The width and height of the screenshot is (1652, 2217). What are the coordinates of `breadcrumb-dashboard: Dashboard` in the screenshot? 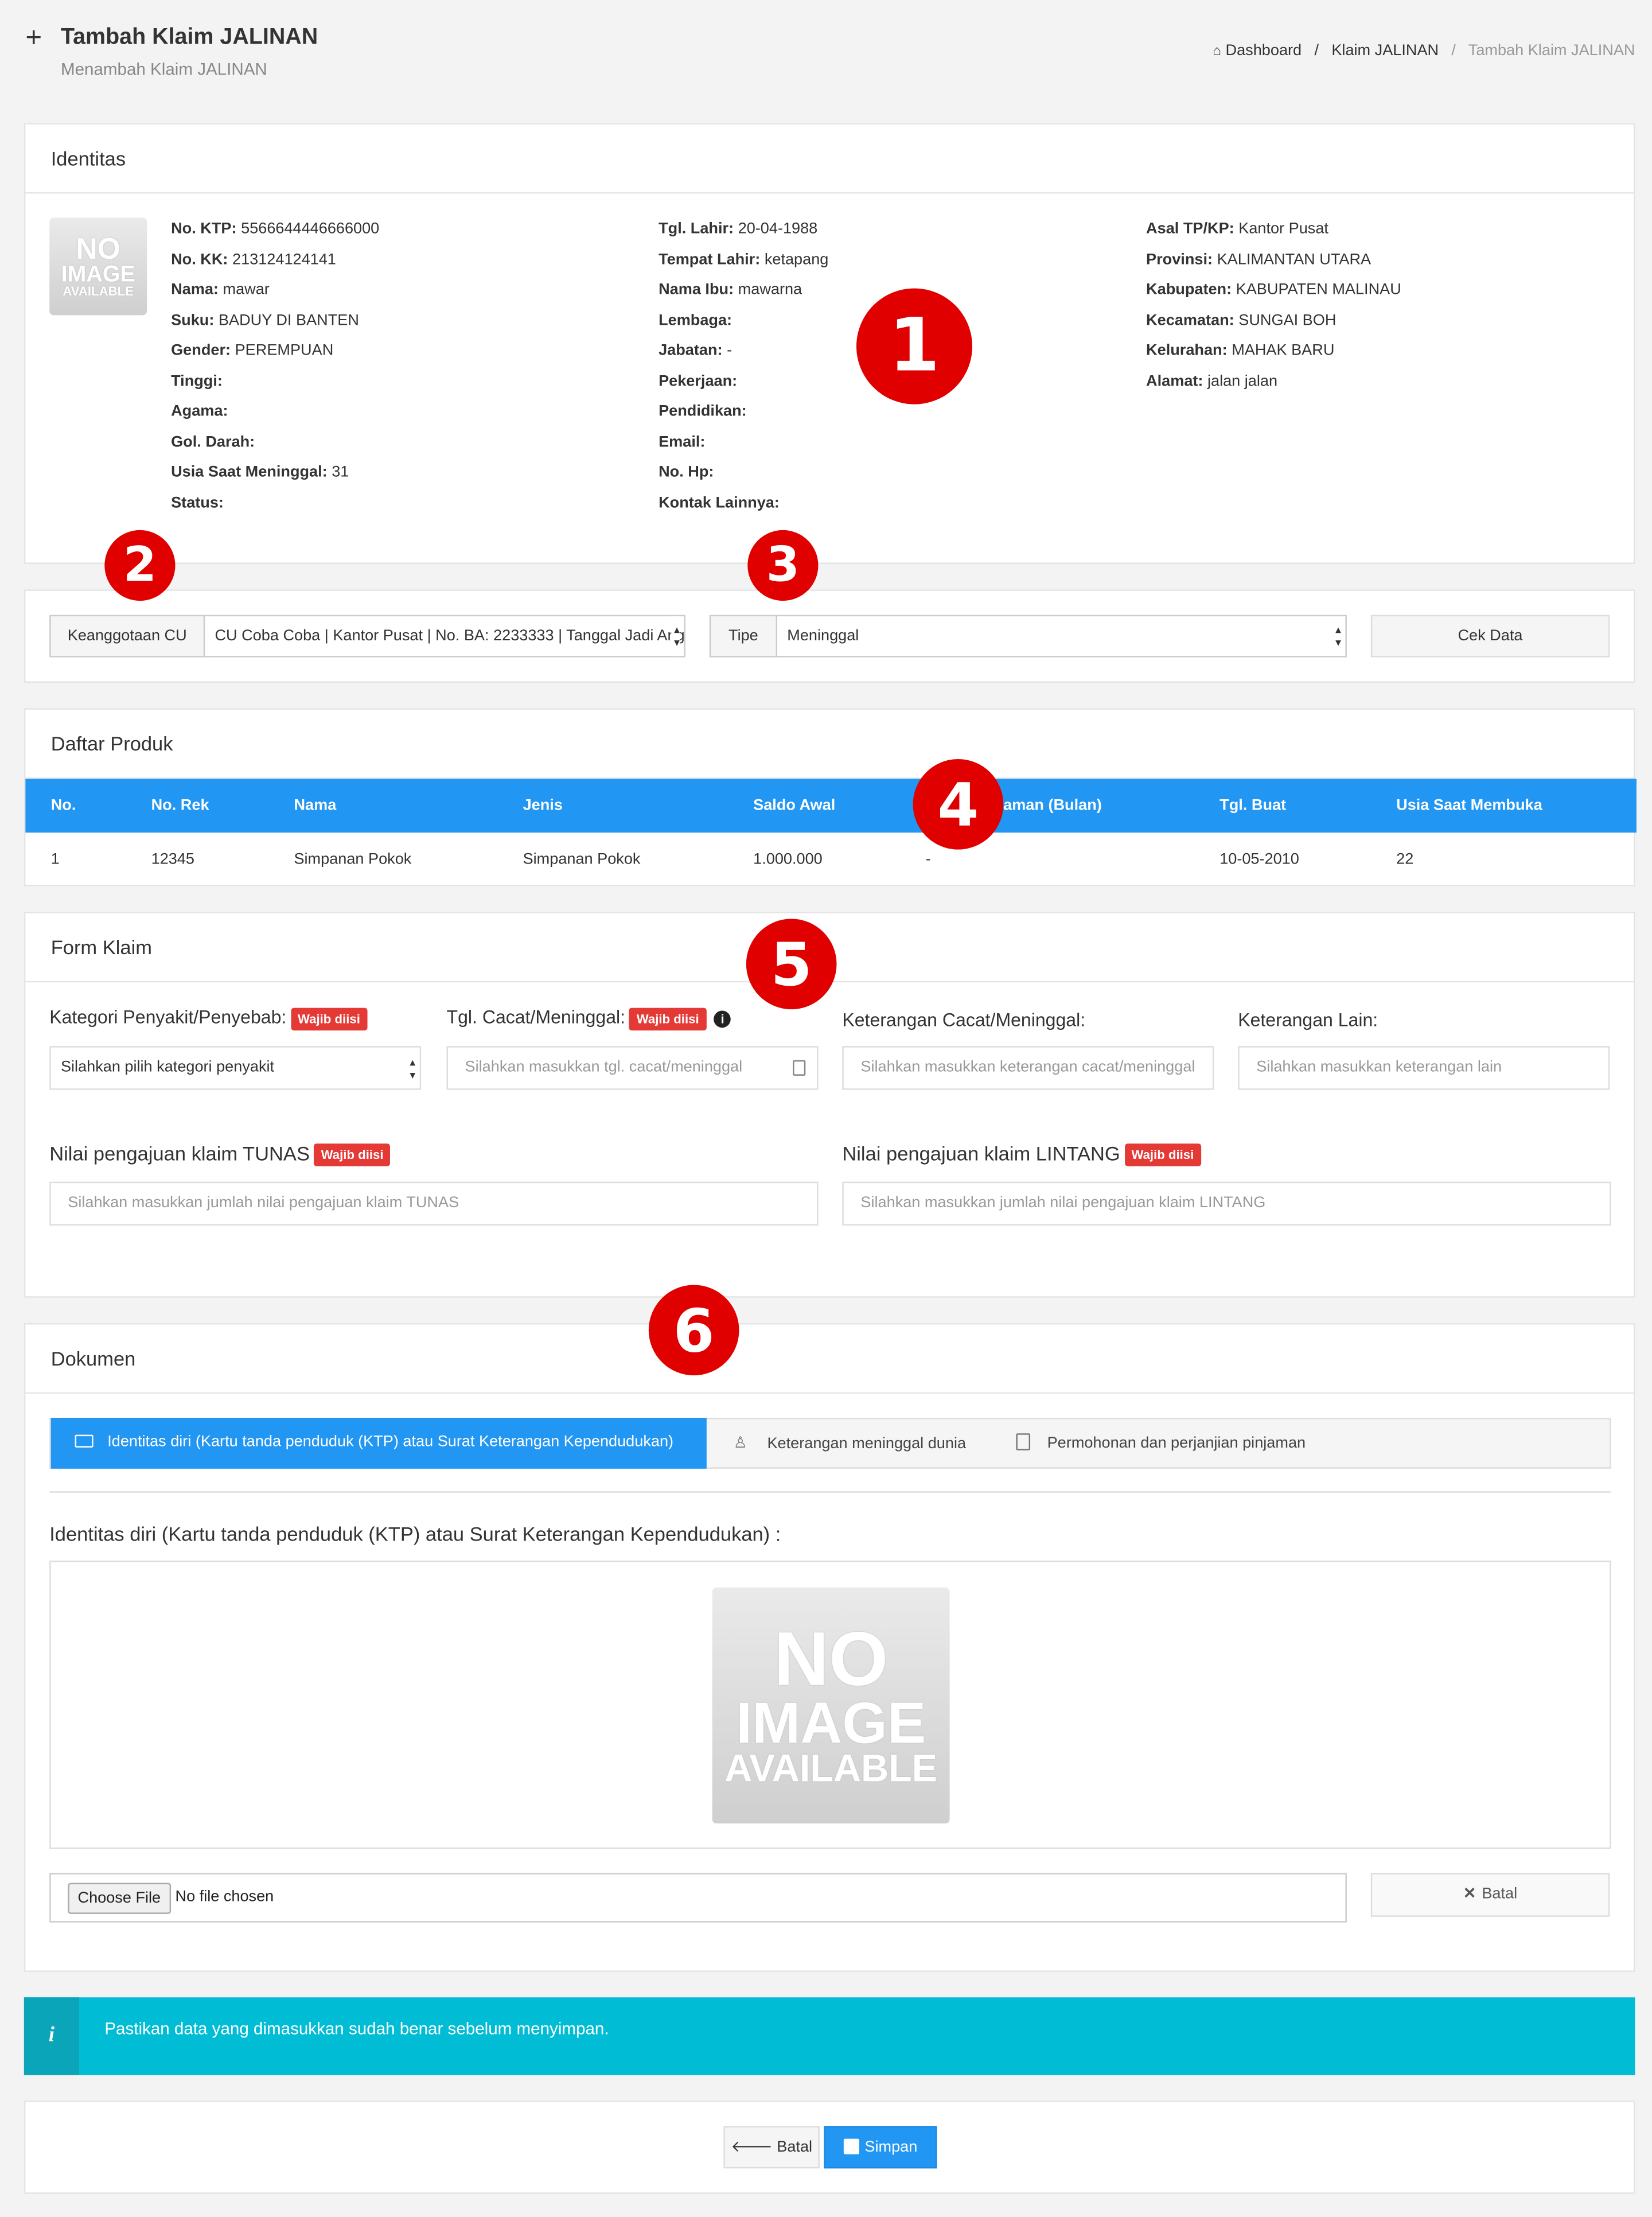 It's located at (1264, 51).